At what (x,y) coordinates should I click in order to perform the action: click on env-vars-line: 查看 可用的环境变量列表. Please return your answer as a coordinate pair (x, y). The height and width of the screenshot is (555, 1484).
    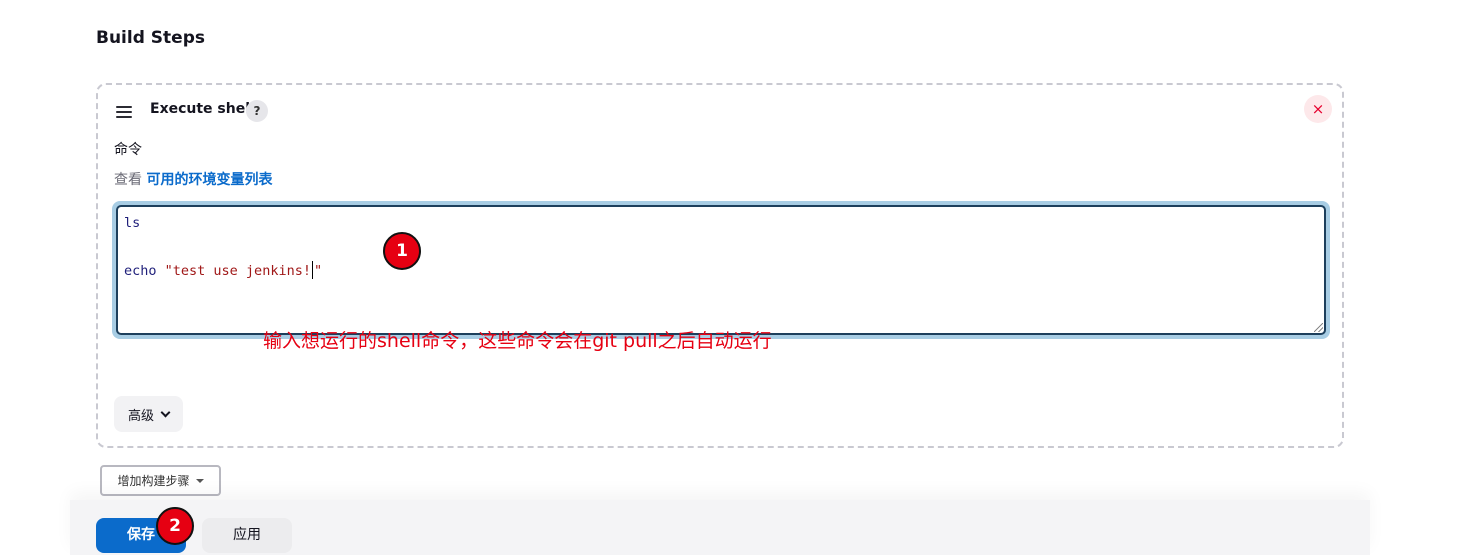
    Looking at the image, I should click on (193, 179).